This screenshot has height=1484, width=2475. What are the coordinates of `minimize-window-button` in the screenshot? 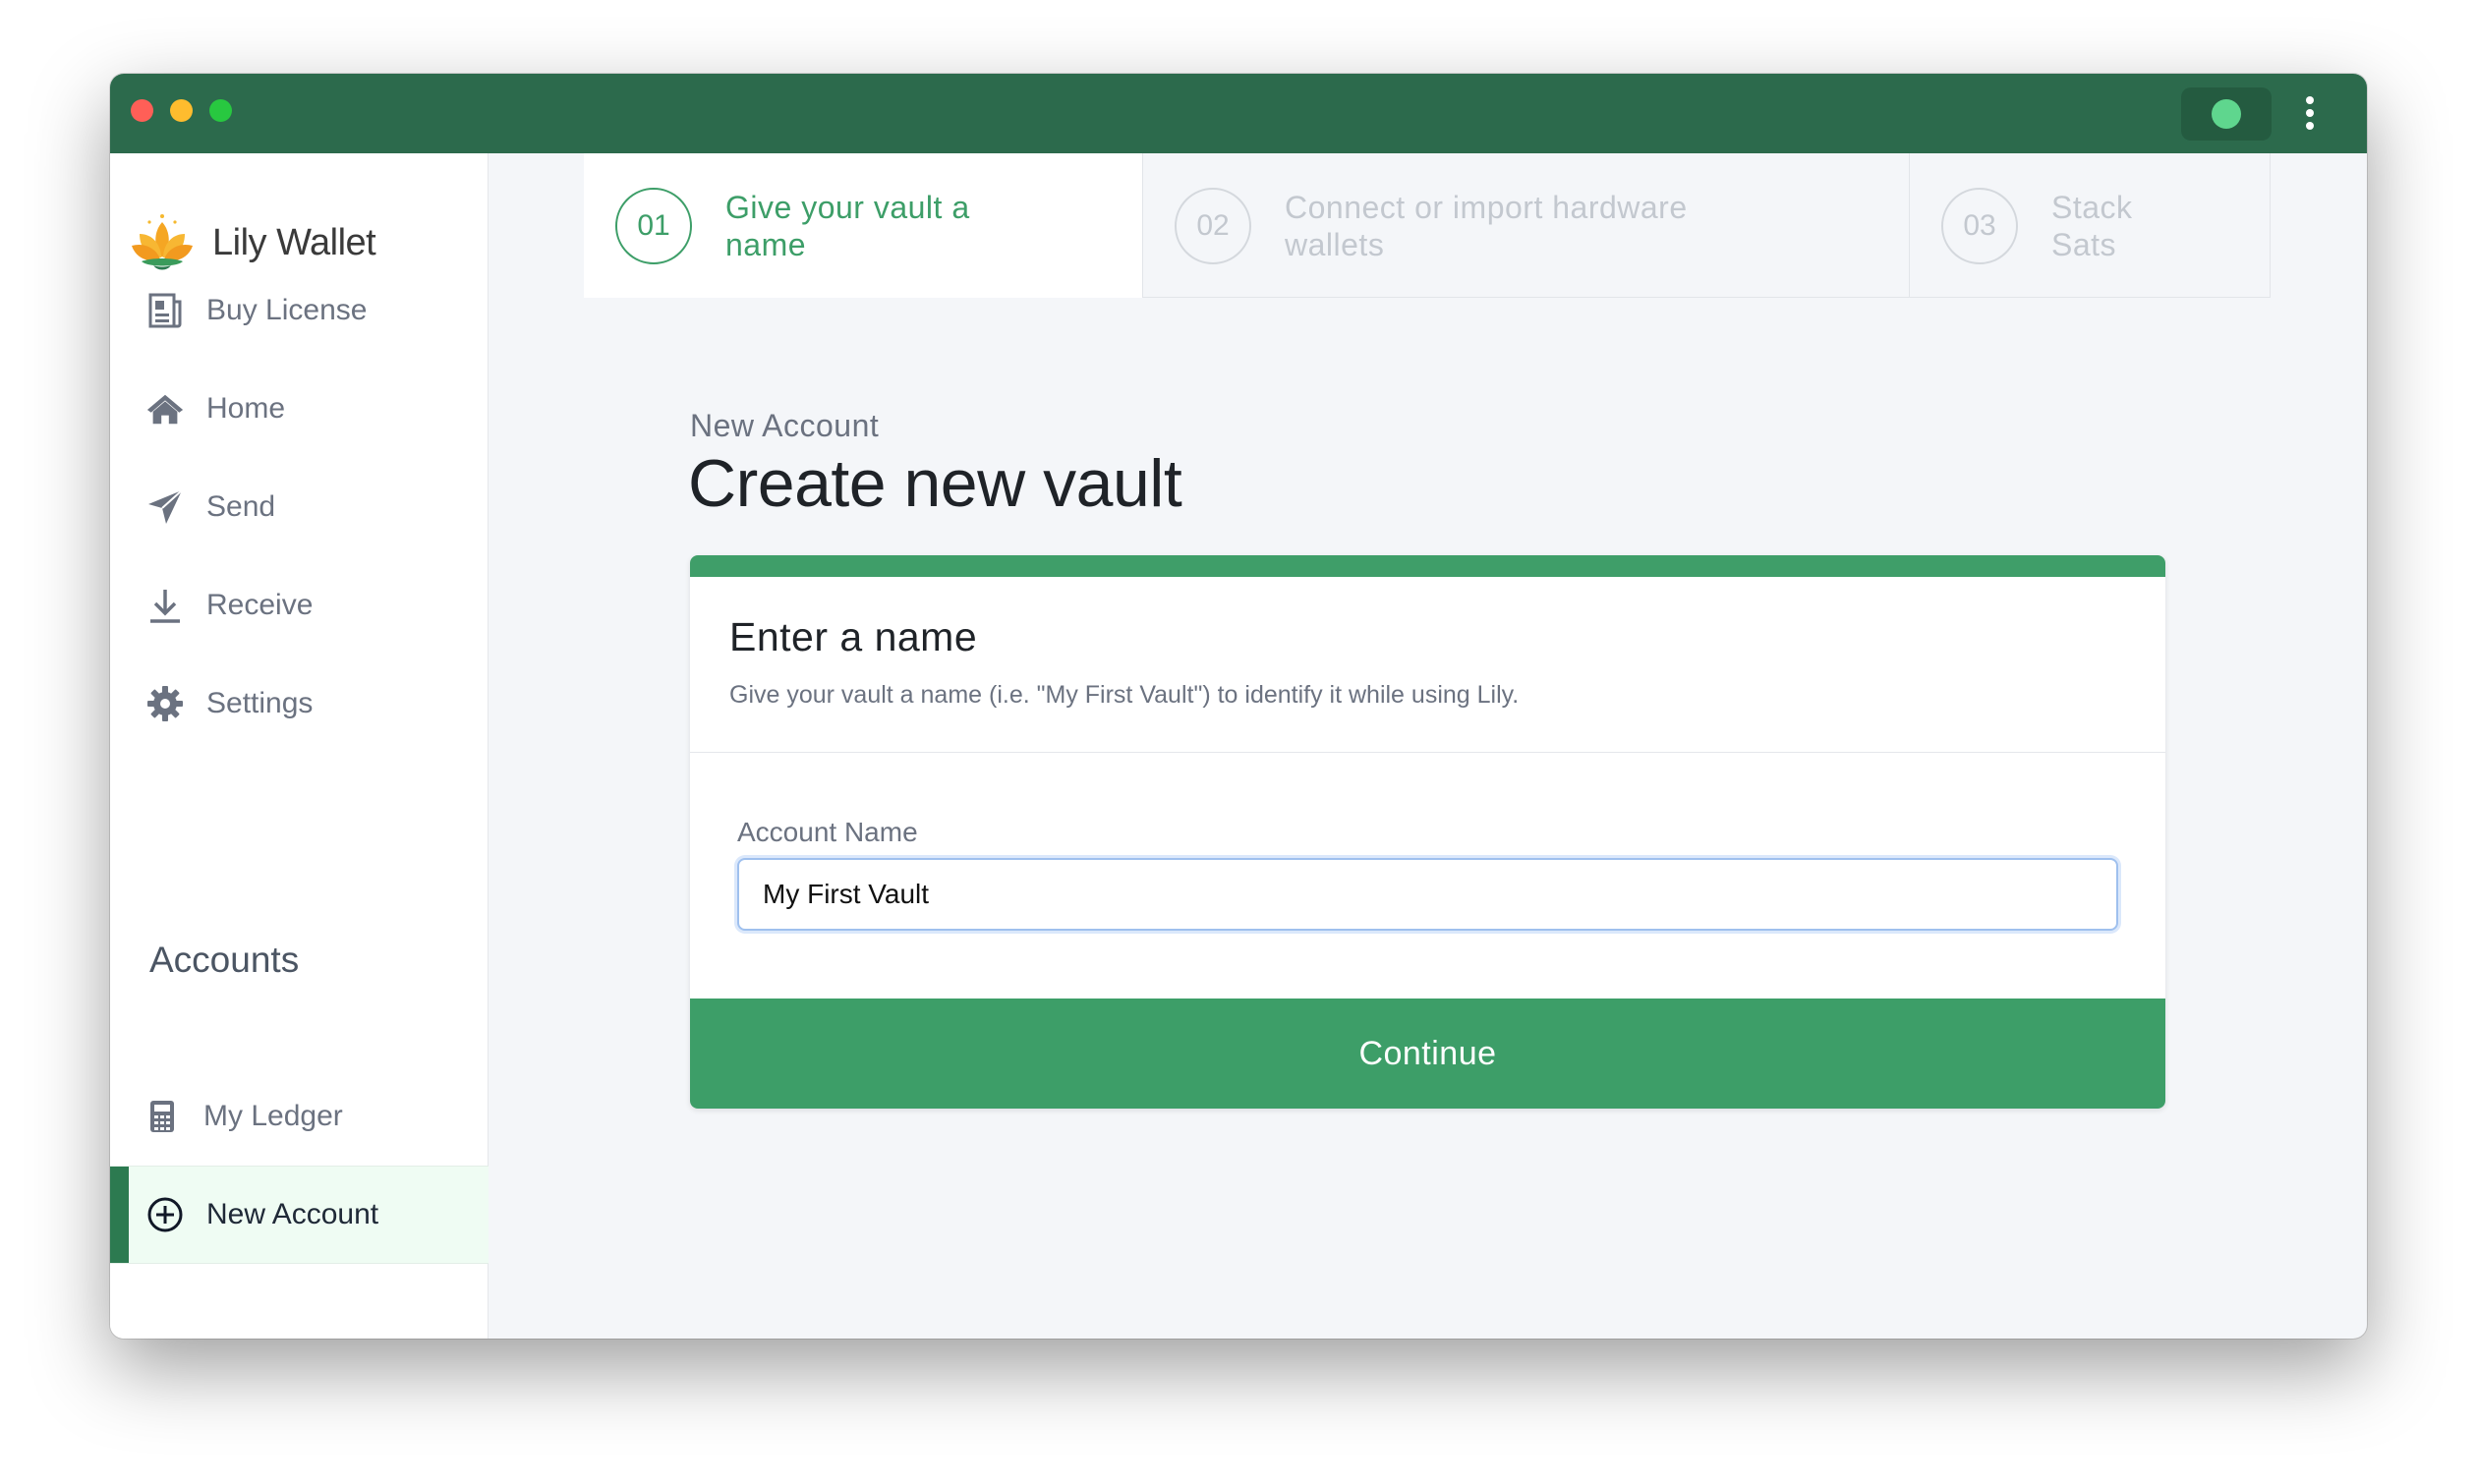 It's located at (181, 110).